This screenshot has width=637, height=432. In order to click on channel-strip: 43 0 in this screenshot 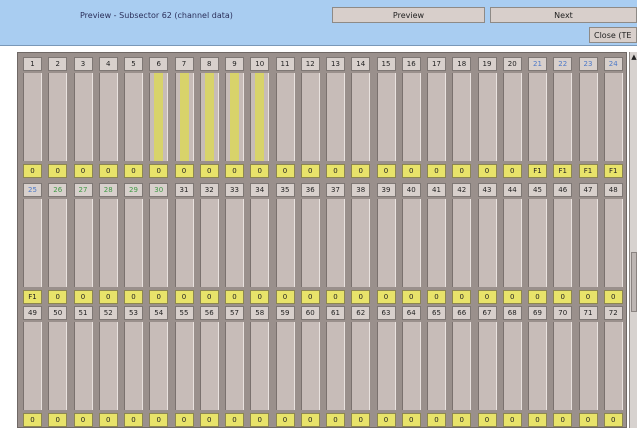, I will do `click(488, 244)`.